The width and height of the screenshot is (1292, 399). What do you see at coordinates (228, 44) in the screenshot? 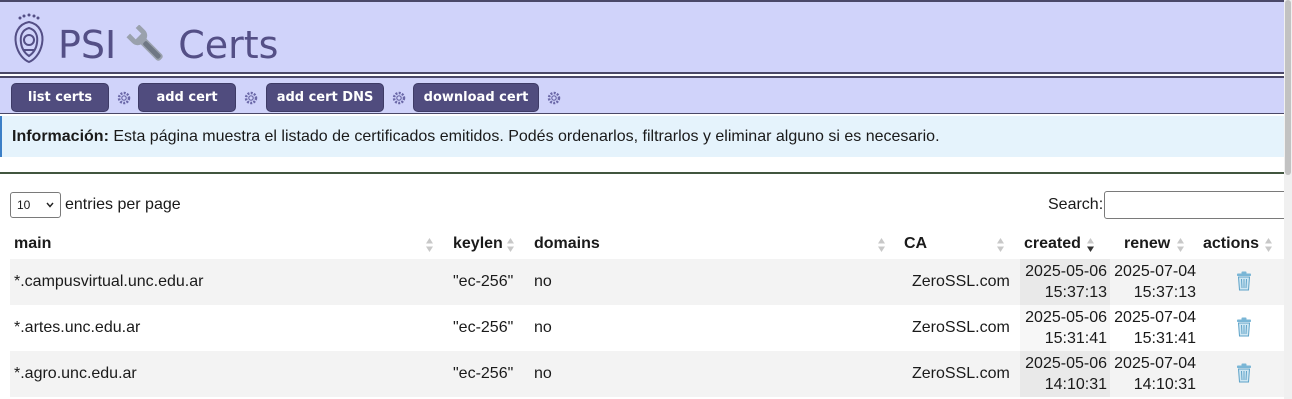
I see `title-certs: Certs` at bounding box center [228, 44].